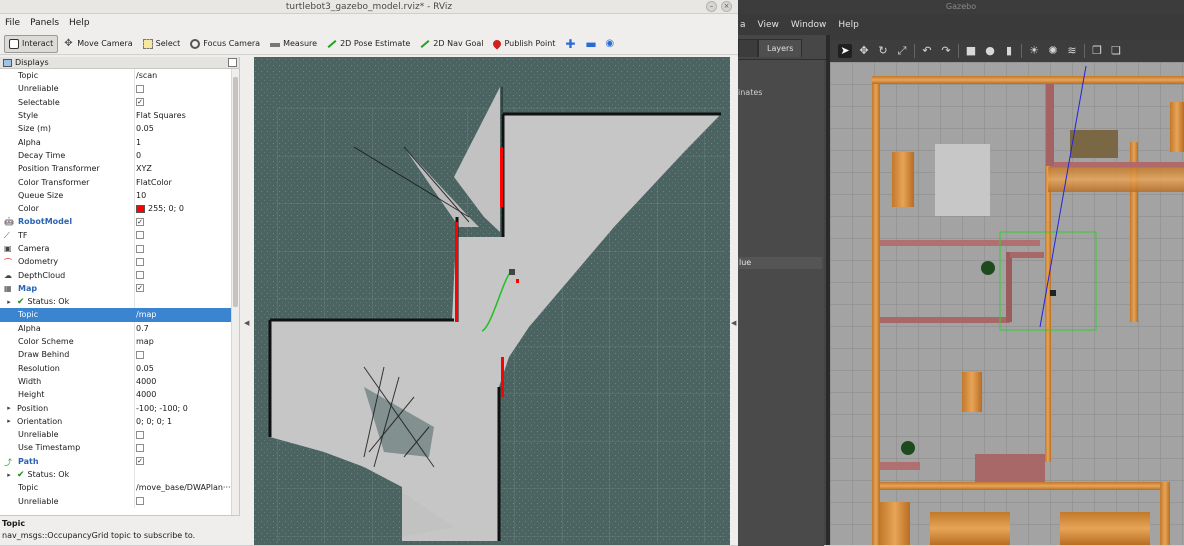 The image size is (1184, 546). I want to click on display-property-row: Alpha 1, so click(119, 142).